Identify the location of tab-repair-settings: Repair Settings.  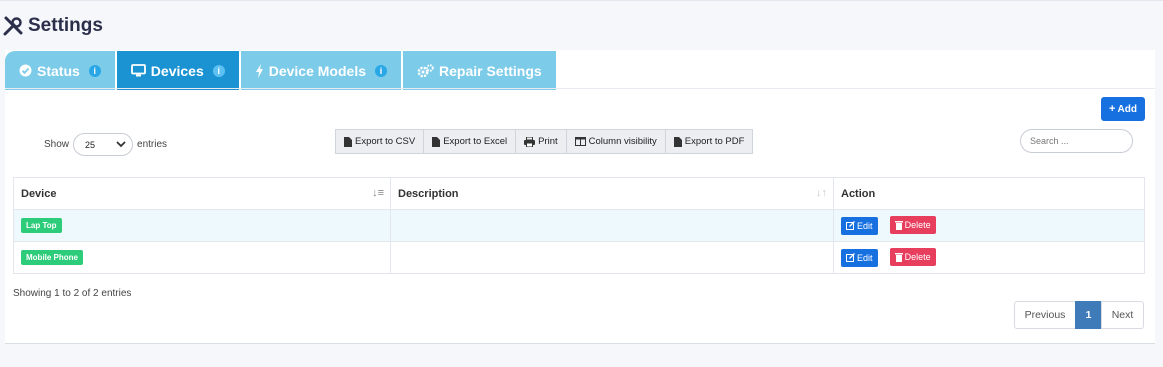
(479, 70).